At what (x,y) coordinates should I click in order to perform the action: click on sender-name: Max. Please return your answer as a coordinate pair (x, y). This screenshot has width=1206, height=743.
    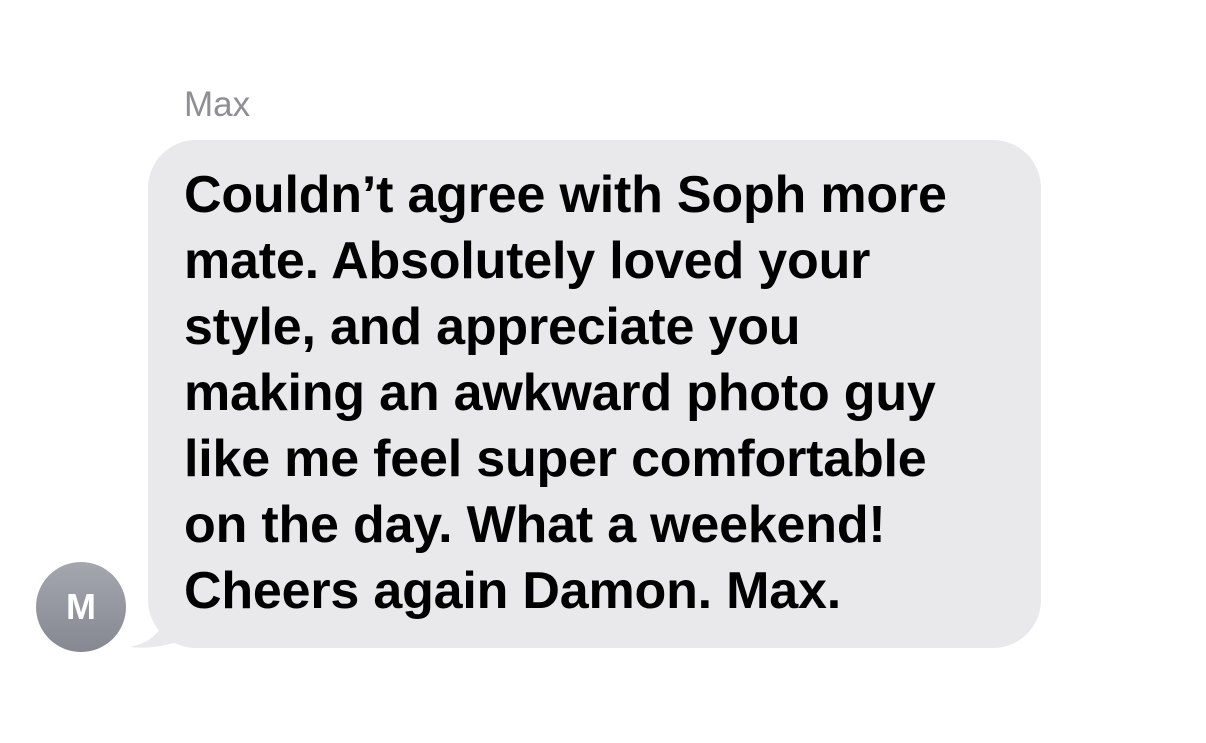
    Looking at the image, I should click on (217, 104).